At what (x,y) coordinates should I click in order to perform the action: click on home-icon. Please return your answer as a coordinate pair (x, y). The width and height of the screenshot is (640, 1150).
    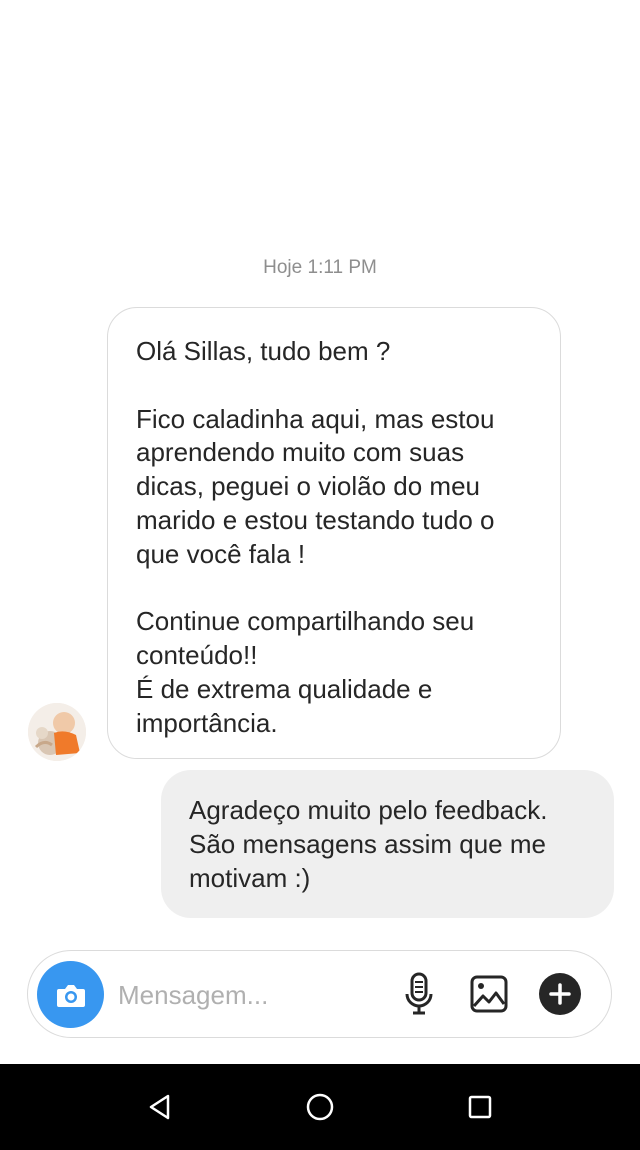
    Looking at the image, I should click on (320, 1107).